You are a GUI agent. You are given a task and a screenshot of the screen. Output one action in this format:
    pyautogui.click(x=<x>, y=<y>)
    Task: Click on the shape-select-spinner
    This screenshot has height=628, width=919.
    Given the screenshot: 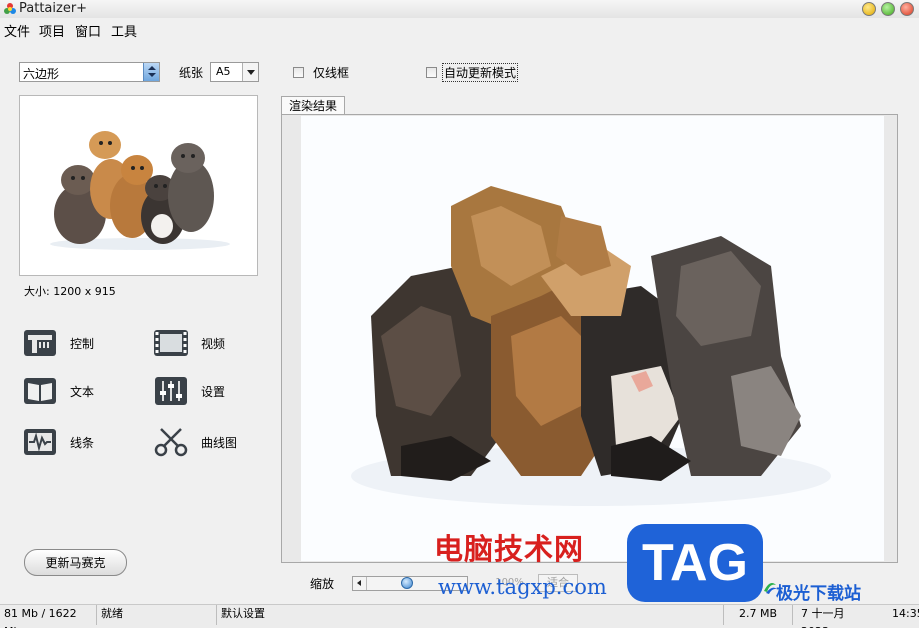 What is the action you would take?
    pyautogui.click(x=151, y=72)
    